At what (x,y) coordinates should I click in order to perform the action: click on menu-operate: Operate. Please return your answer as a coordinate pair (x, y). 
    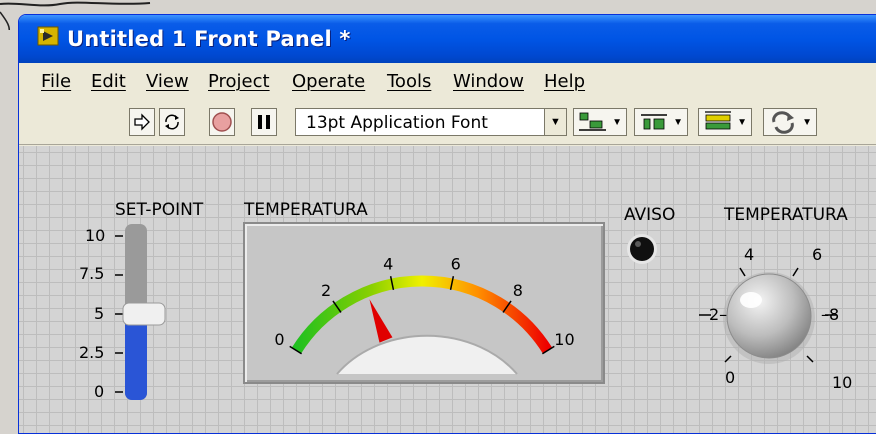
    Looking at the image, I should click on (328, 81).